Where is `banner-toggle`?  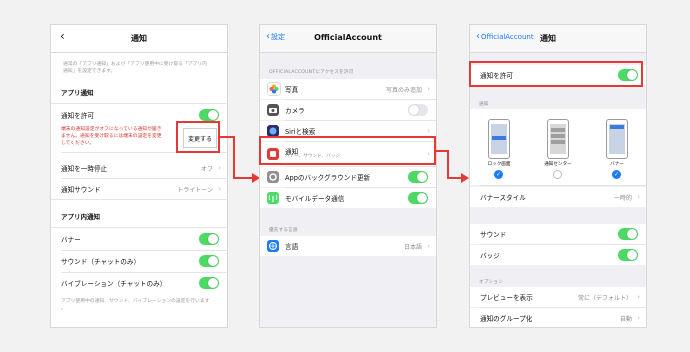 banner-toggle is located at coordinates (209, 239).